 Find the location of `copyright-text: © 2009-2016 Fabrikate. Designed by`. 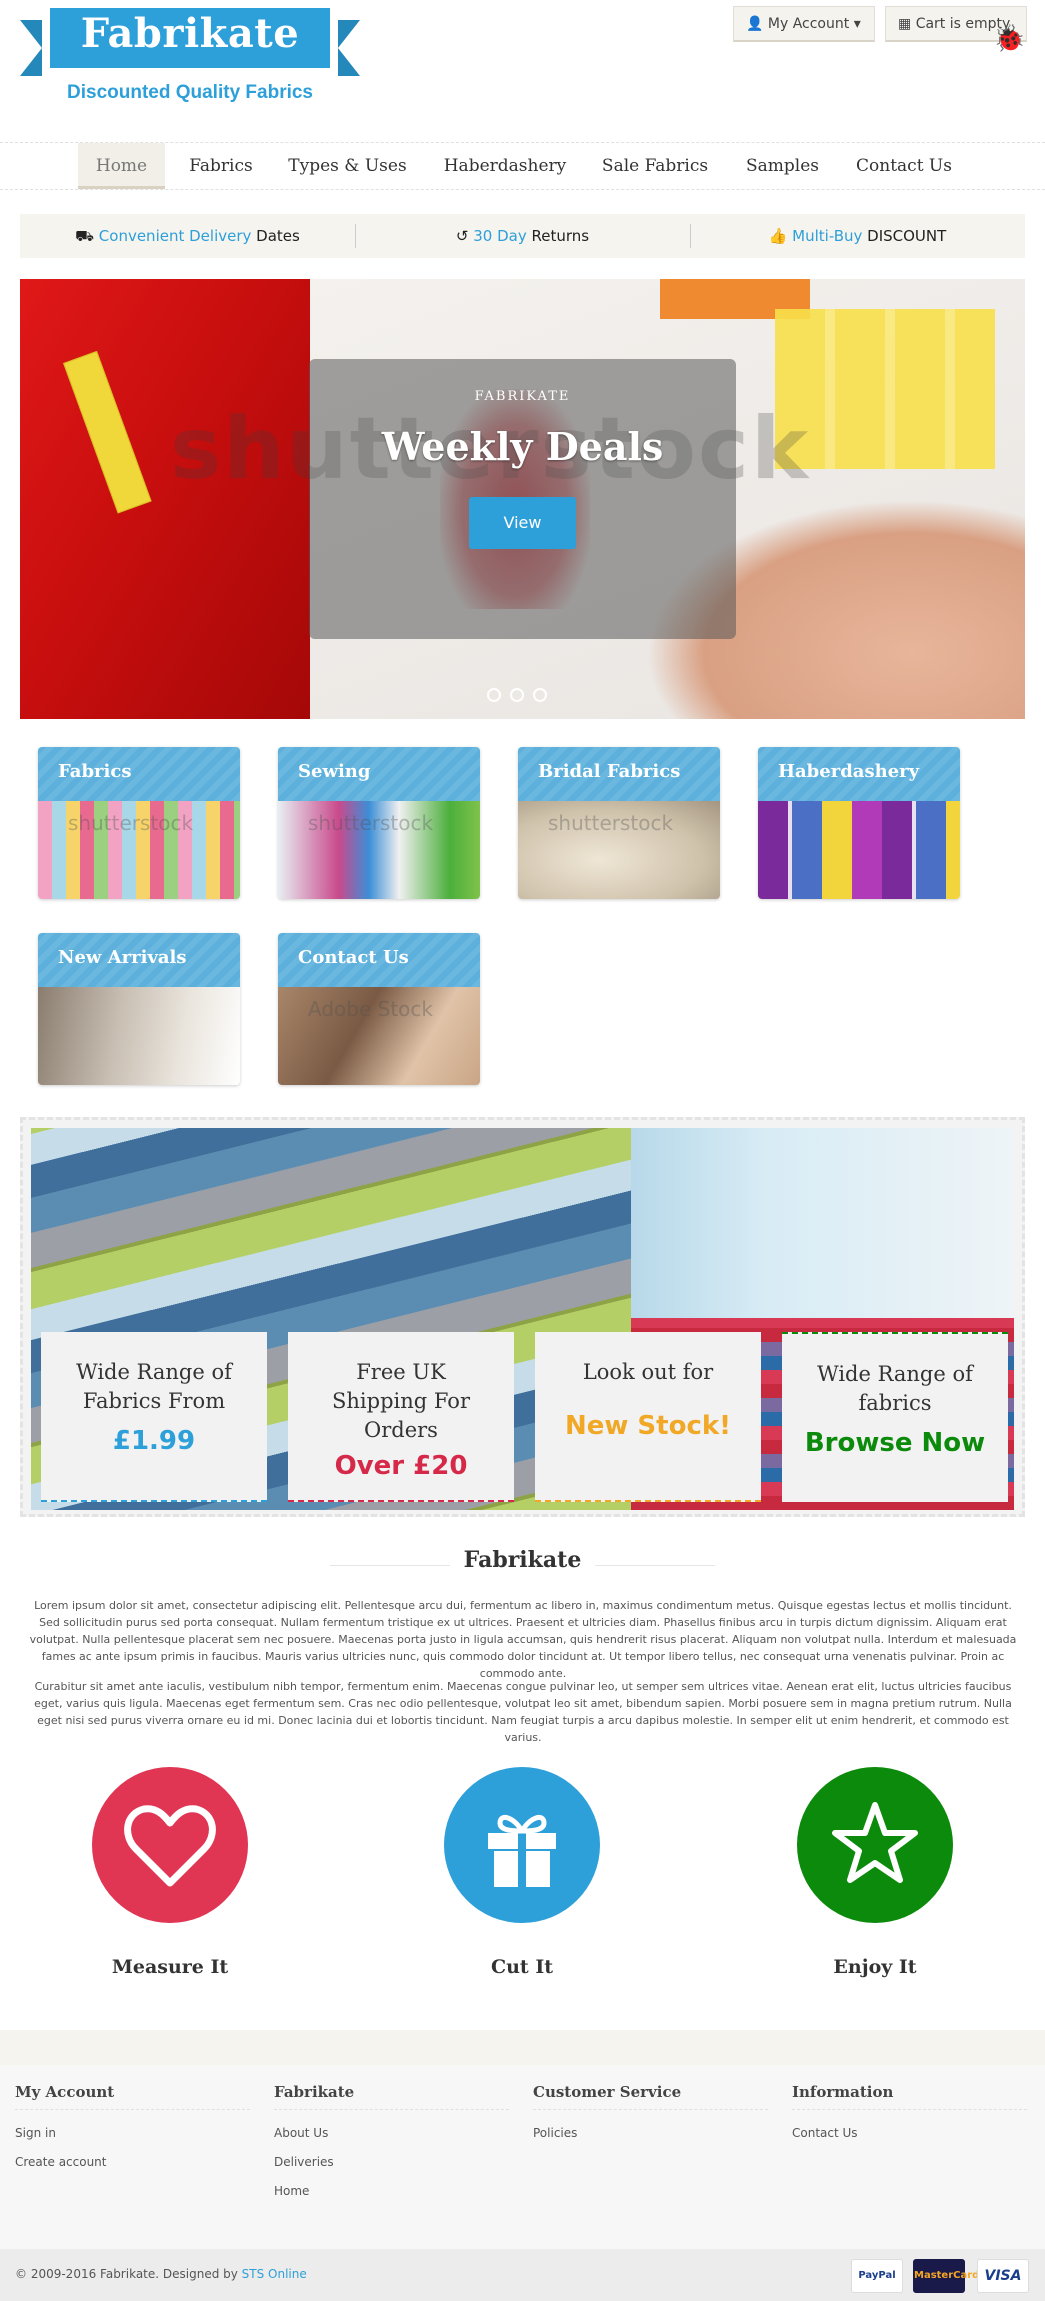

copyright-text: © 2009-2016 Fabrikate. Designed by is located at coordinates (128, 2274).